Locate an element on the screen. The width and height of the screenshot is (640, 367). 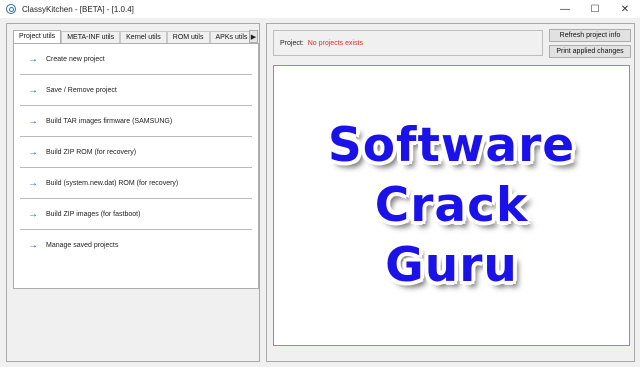
title-bar: ClassyKitchen - [BETA] - [1.0.4] — ☐ ✕ is located at coordinates (320, 9).